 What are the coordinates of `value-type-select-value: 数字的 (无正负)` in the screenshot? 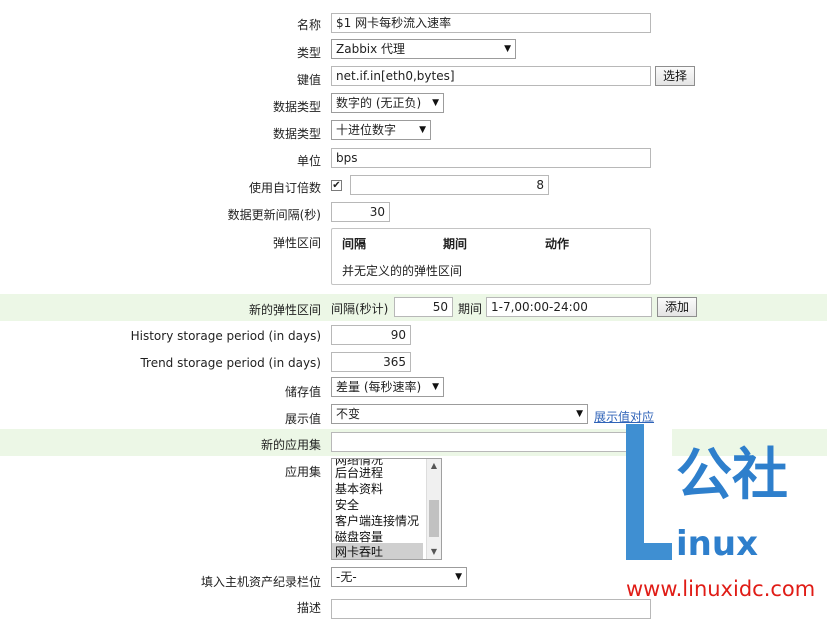 It's located at (379, 103).